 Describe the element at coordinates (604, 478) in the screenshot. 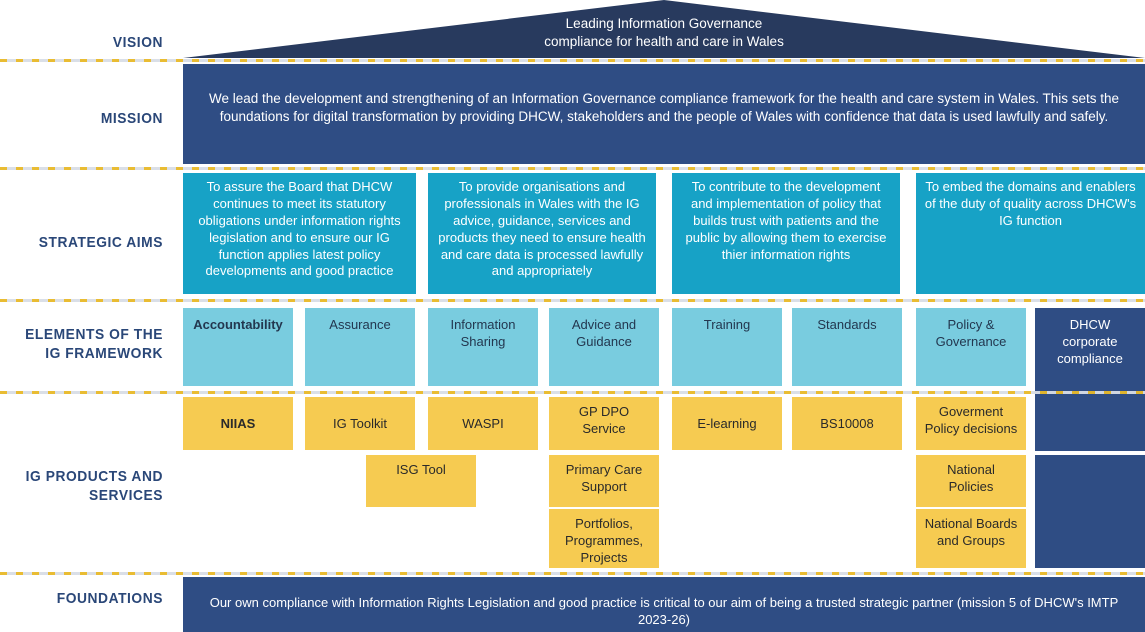

I see `product-label-primary-care-support: Primary Care Support` at that location.